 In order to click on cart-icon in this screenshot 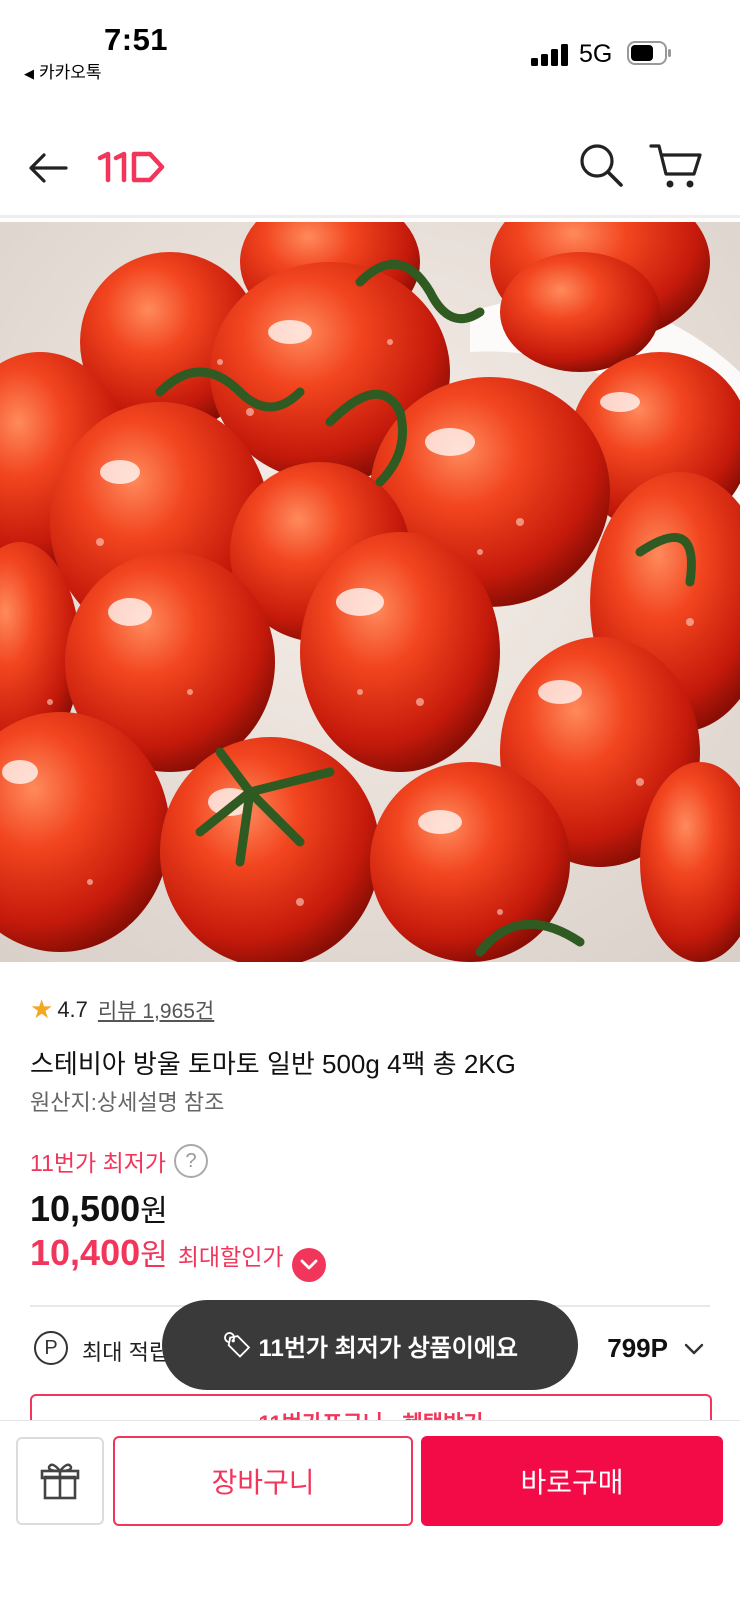, I will do `click(676, 166)`.